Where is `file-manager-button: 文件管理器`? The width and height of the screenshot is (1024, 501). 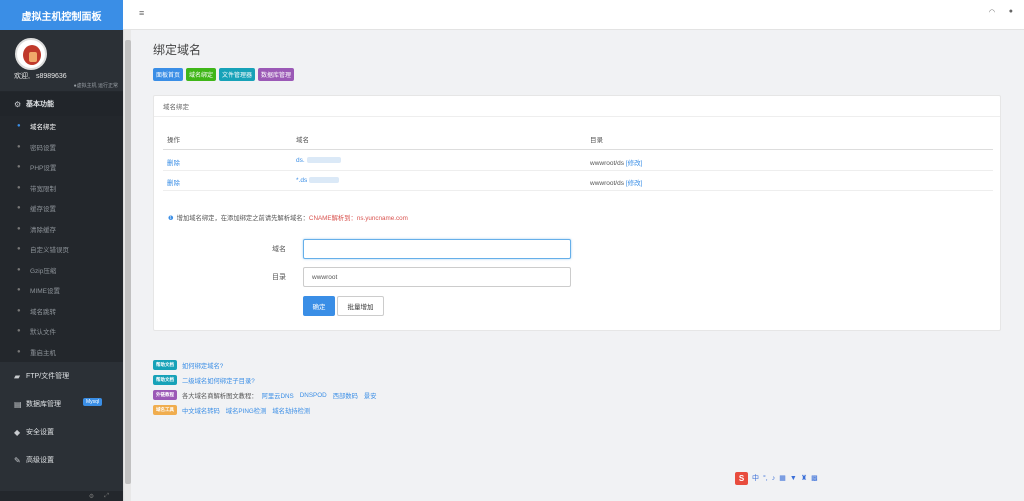
file-manager-button: 文件管理器 is located at coordinates (237, 74).